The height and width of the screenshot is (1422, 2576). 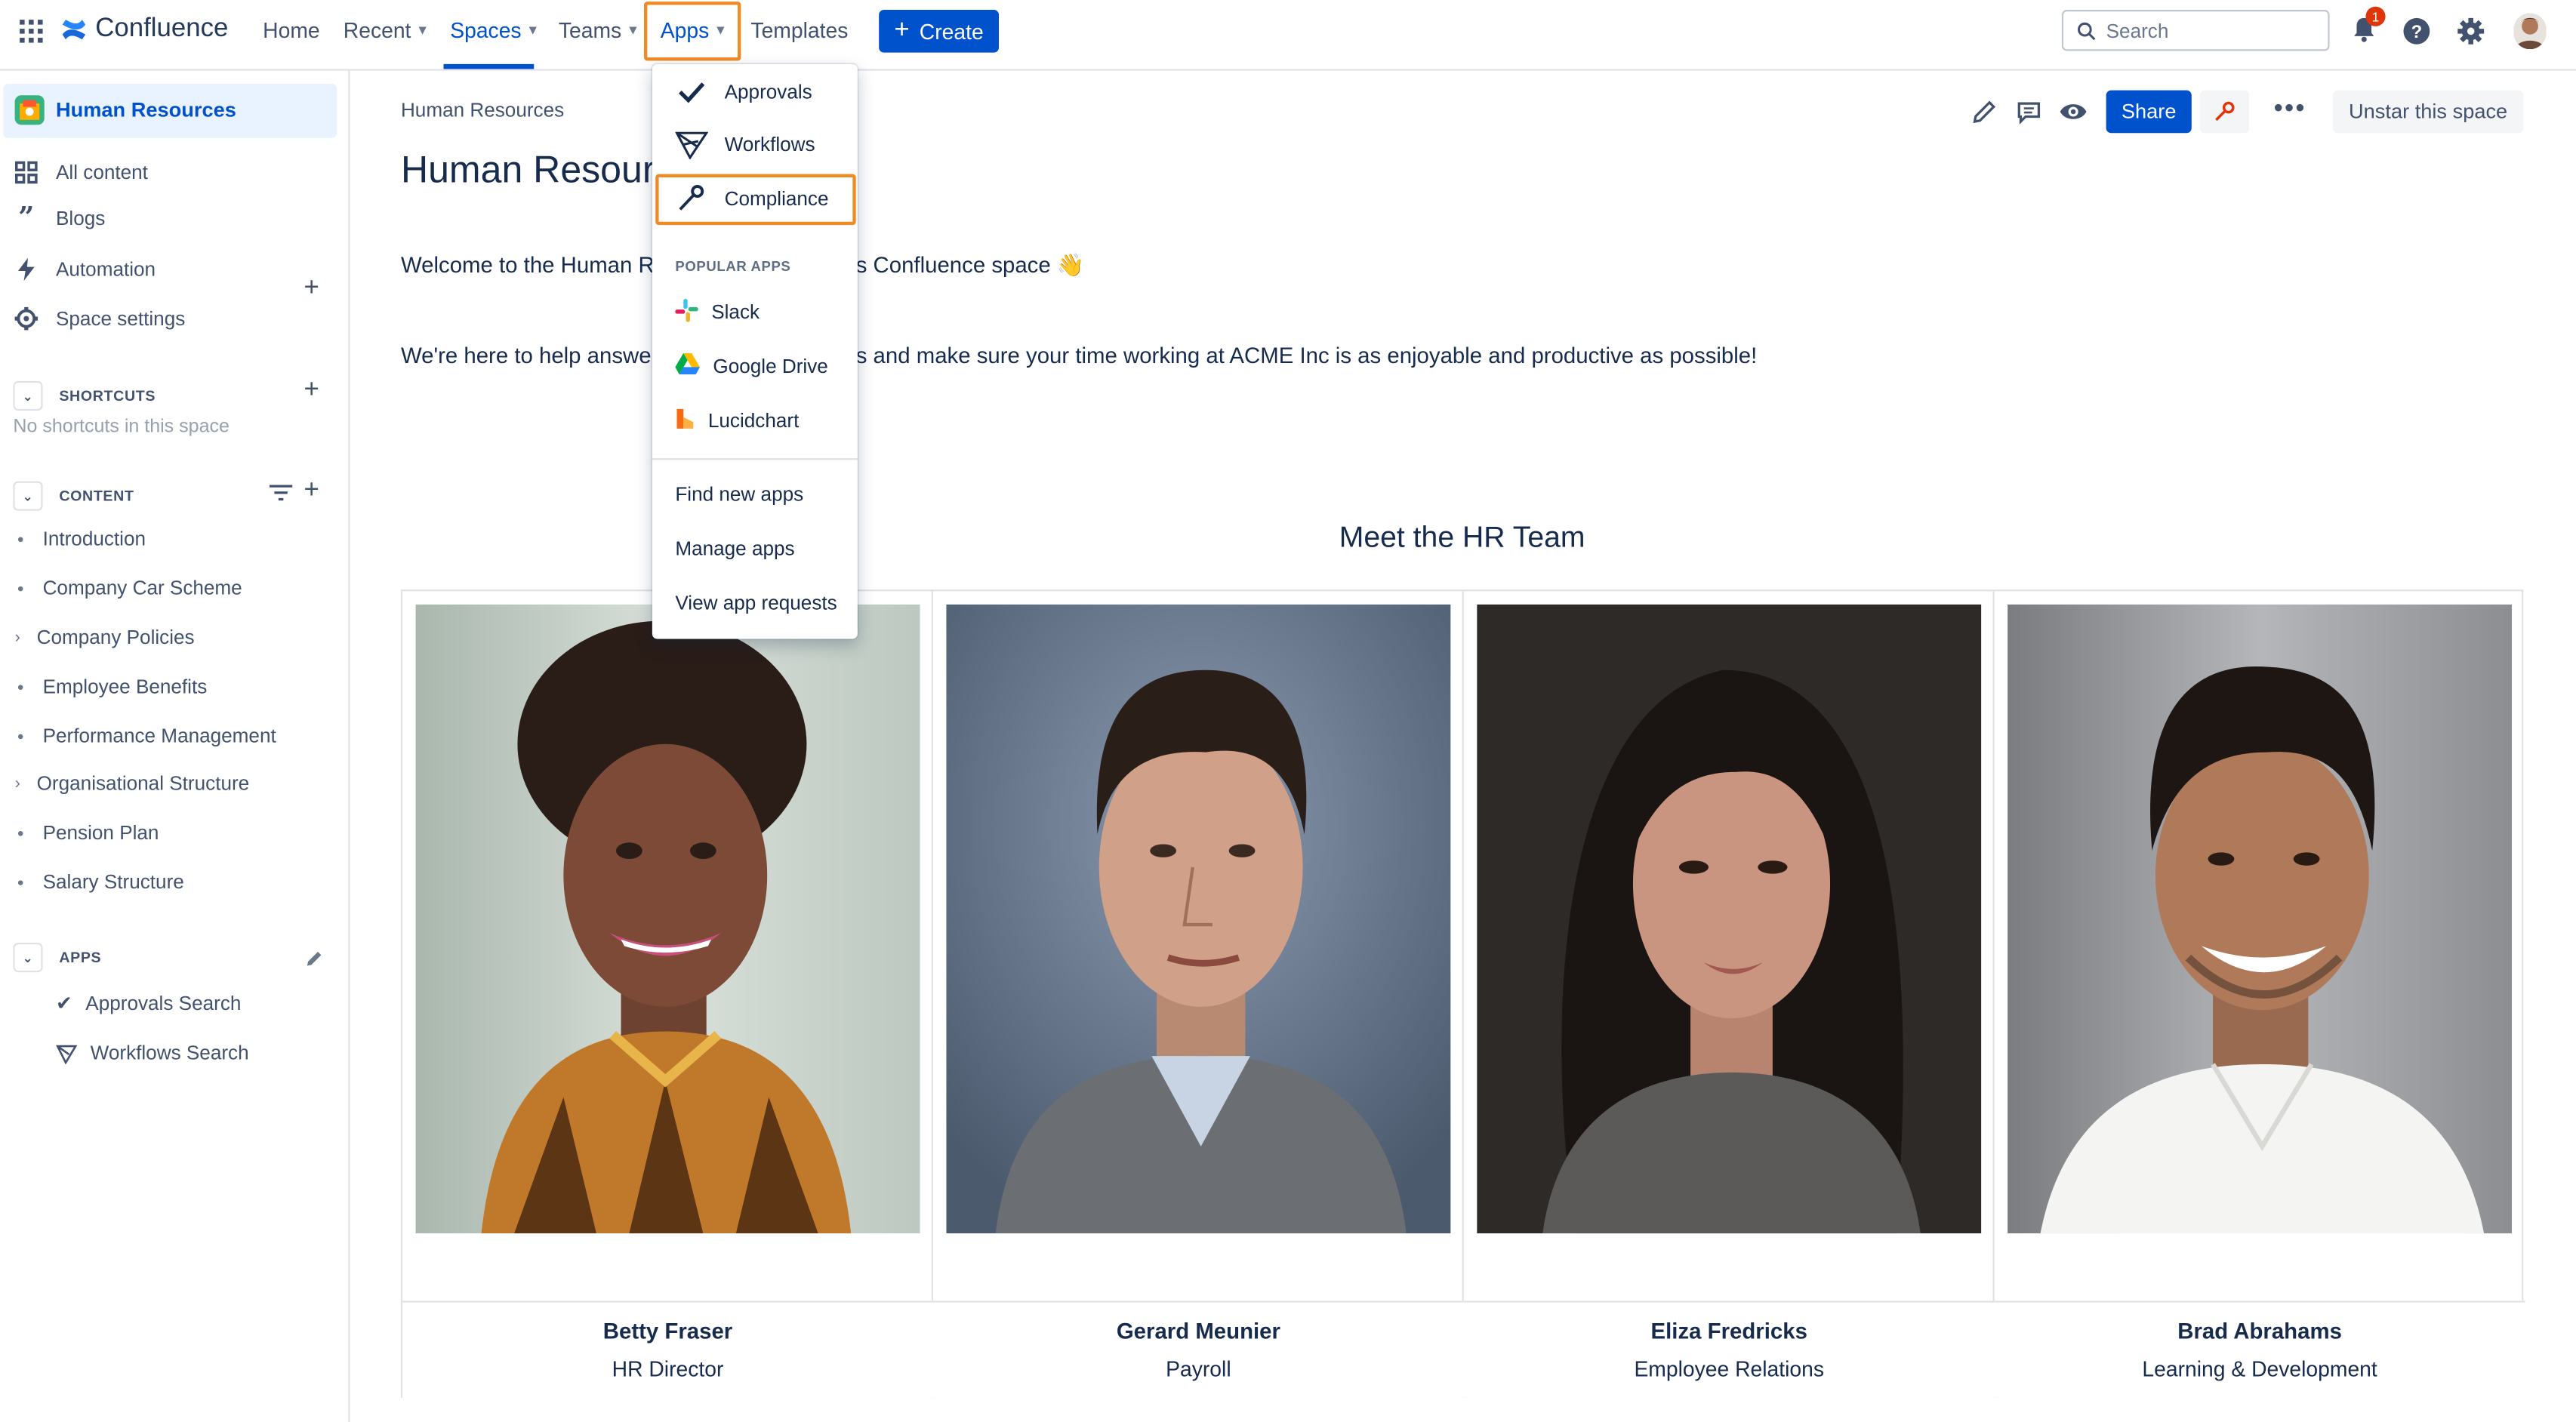 What do you see at coordinates (599, 30) in the screenshot?
I see `nav-teams: Teams ▼` at bounding box center [599, 30].